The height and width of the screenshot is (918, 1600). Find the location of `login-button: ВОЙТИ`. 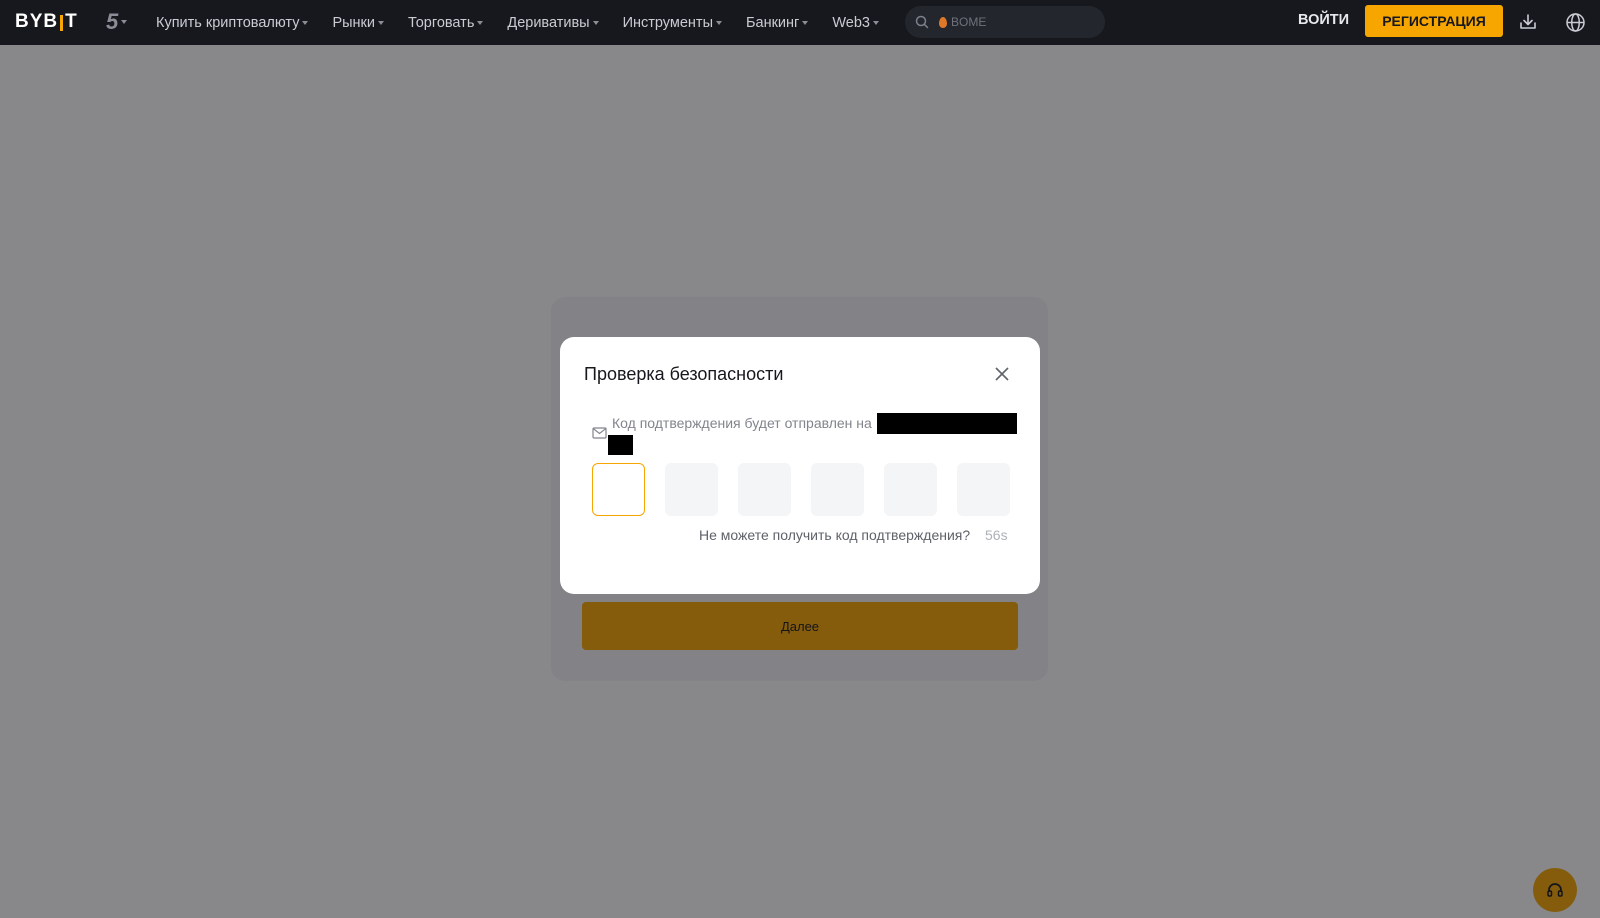

login-button: ВОЙТИ is located at coordinates (1323, 20).